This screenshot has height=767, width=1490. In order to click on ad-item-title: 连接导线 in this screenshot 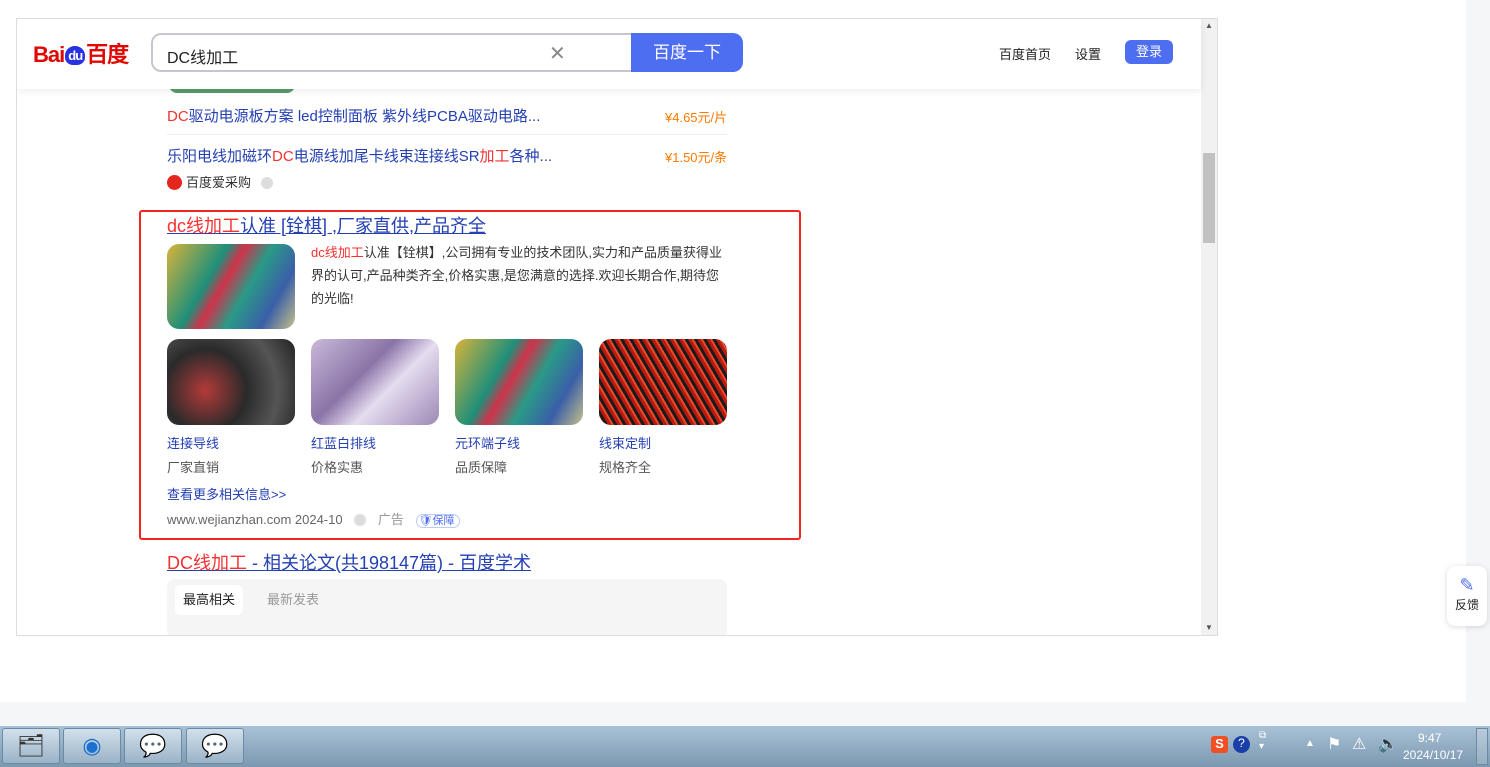, I will do `click(193, 442)`.